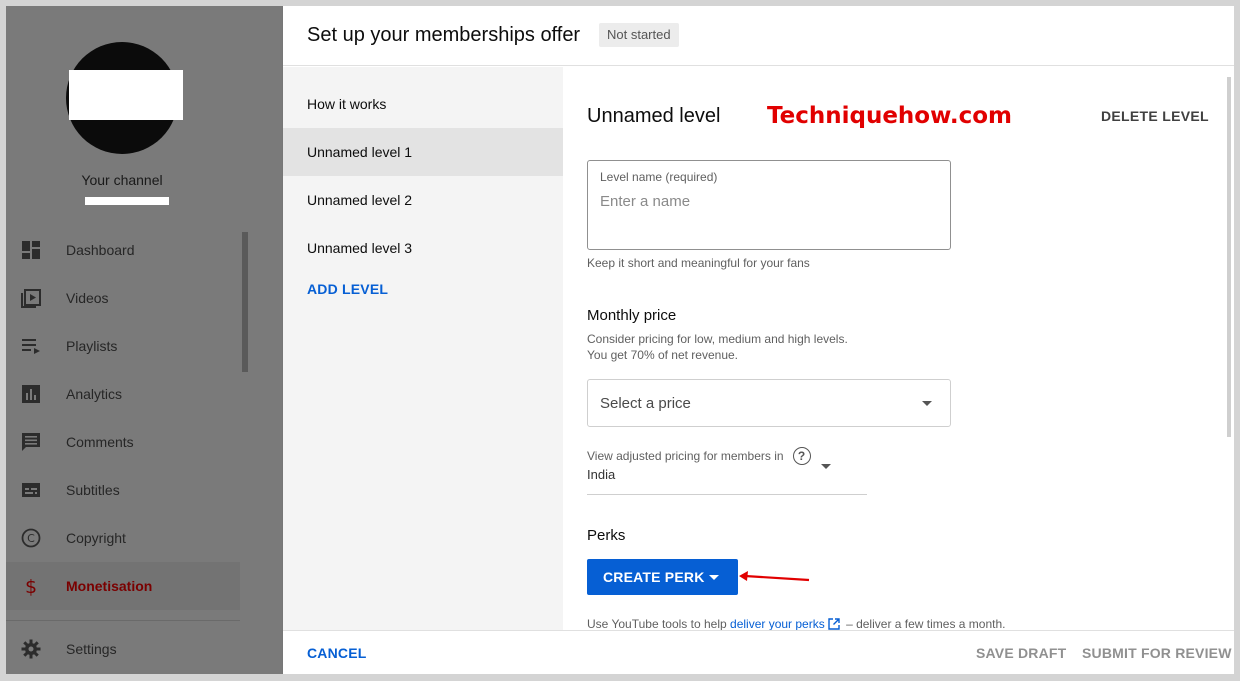 The image size is (1240, 681). Describe the element at coordinates (654, 577) in the screenshot. I see `create-perk-label: CREATE PERK` at that location.